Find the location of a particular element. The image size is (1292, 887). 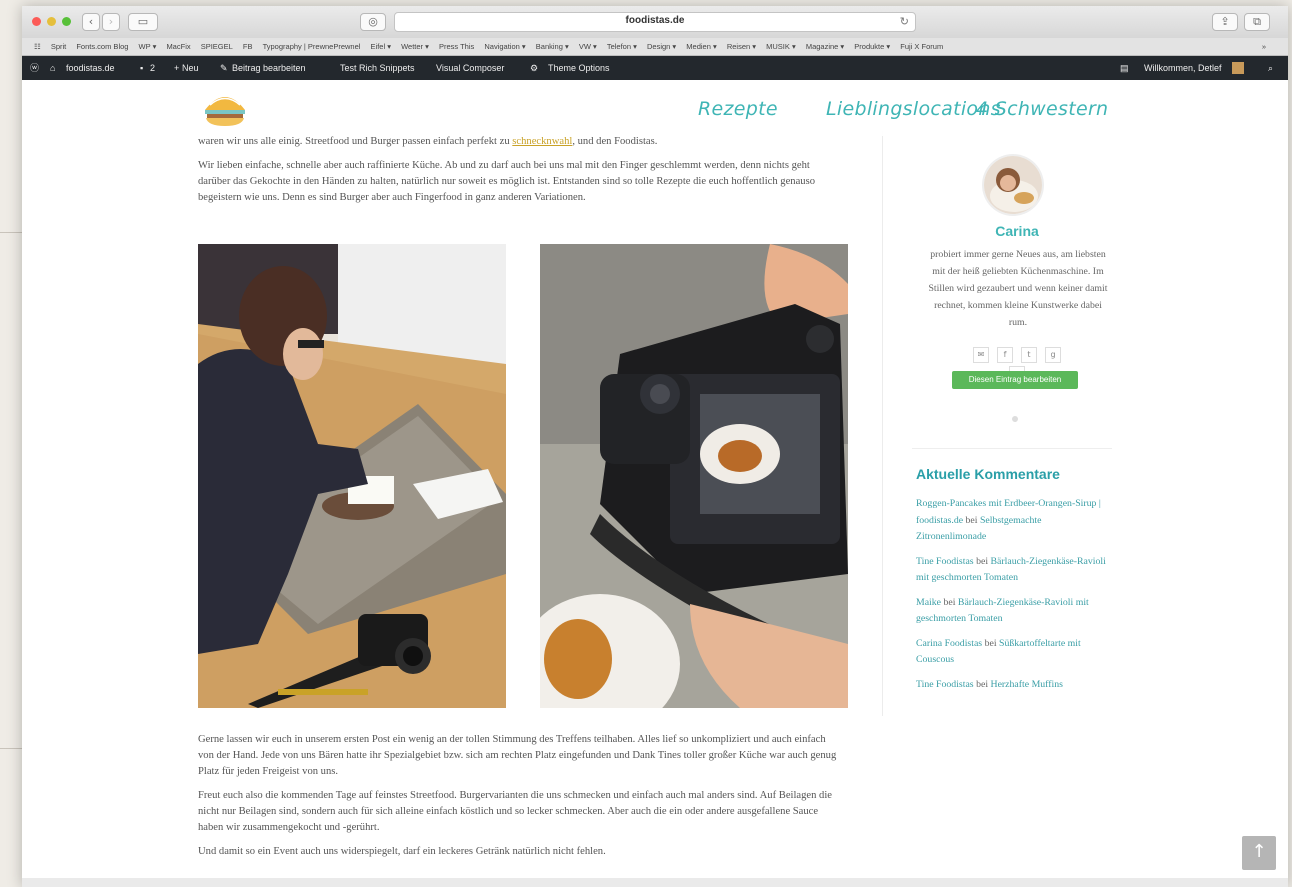

comment-author-link: Maike is located at coordinates (928, 602).